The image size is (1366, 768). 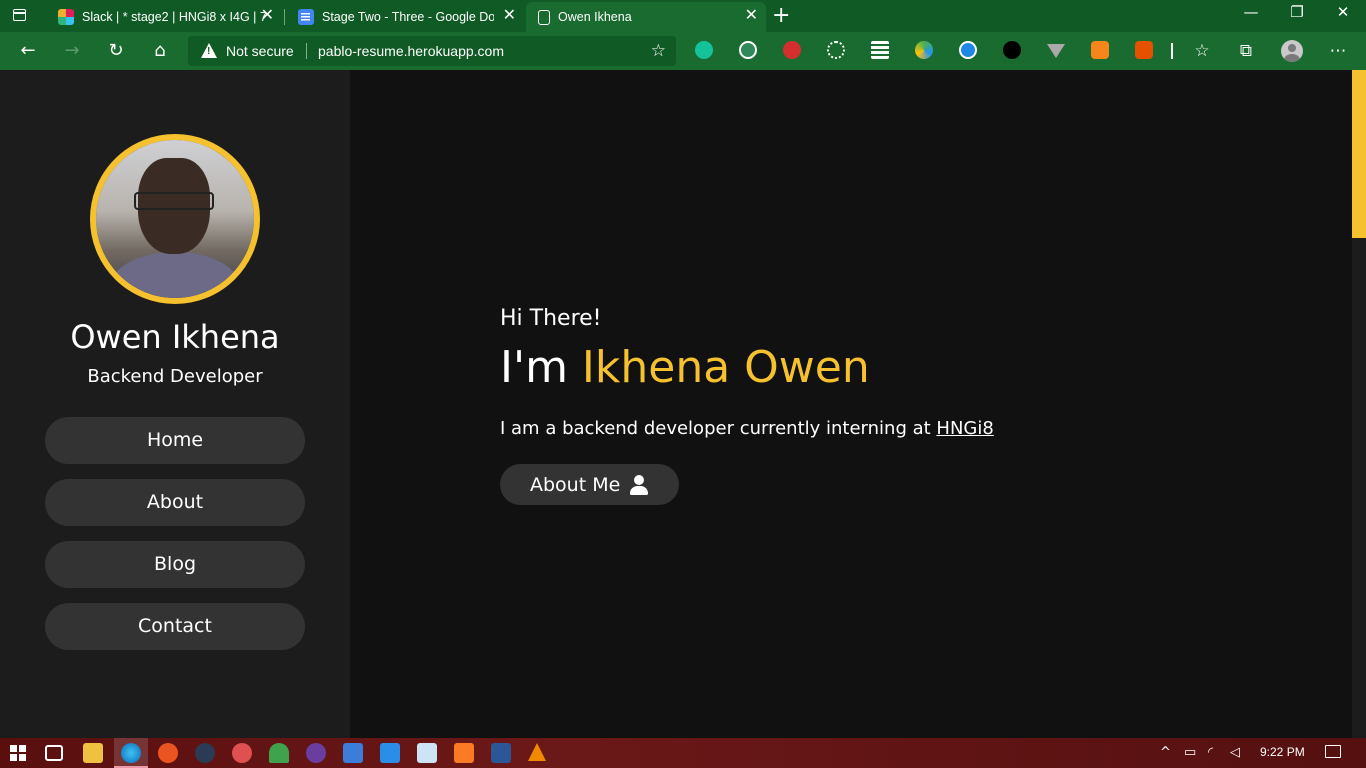 I want to click on edge-icon, so click(x=131, y=753).